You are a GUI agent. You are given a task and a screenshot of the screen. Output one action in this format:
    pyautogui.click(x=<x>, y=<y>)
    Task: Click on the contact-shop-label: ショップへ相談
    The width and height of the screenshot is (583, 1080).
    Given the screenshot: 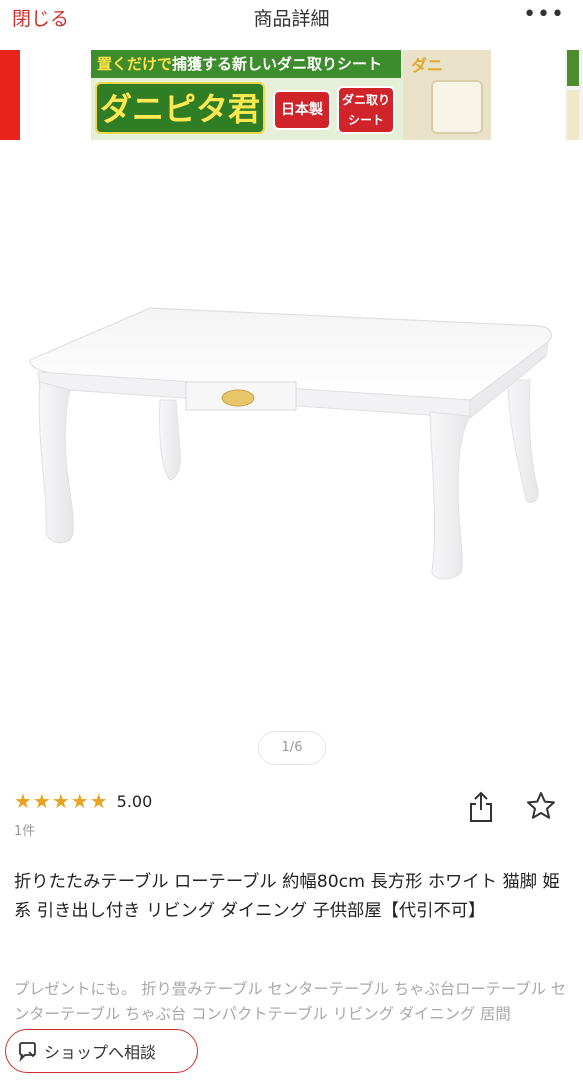 What is the action you would take?
    pyautogui.click(x=100, y=1052)
    